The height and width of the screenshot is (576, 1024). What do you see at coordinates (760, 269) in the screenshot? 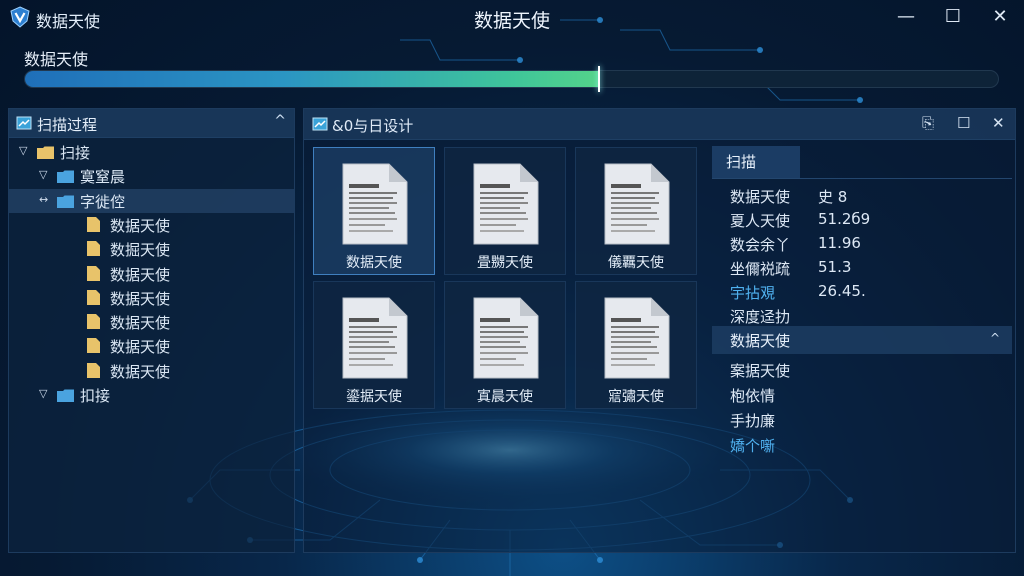
I see `property-key: 坐儞裞疏` at bounding box center [760, 269].